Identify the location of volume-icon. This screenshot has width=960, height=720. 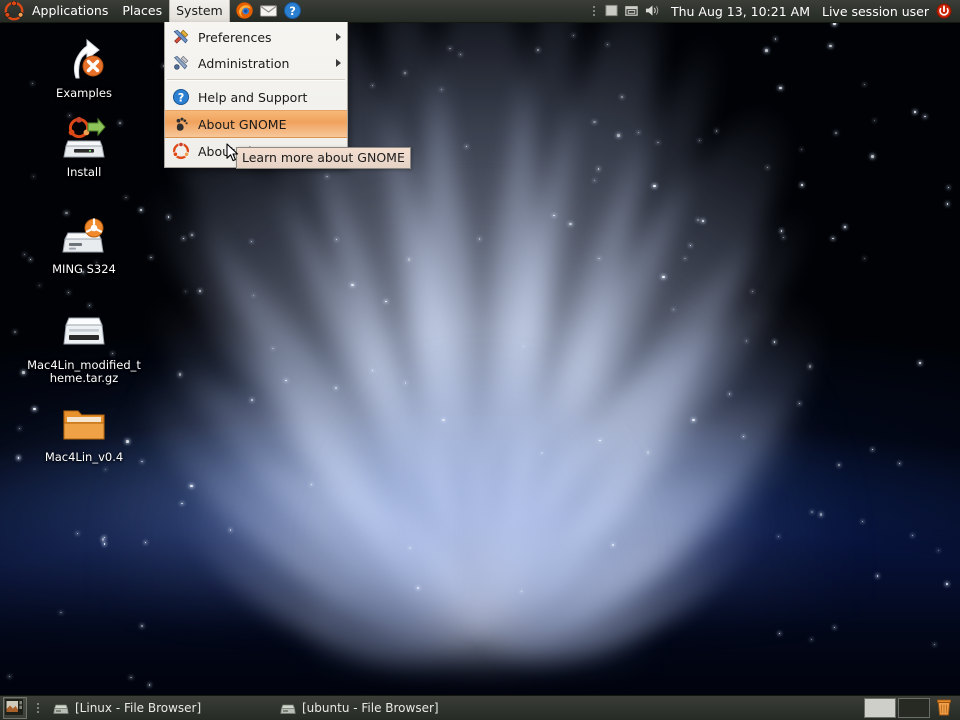
(653, 11).